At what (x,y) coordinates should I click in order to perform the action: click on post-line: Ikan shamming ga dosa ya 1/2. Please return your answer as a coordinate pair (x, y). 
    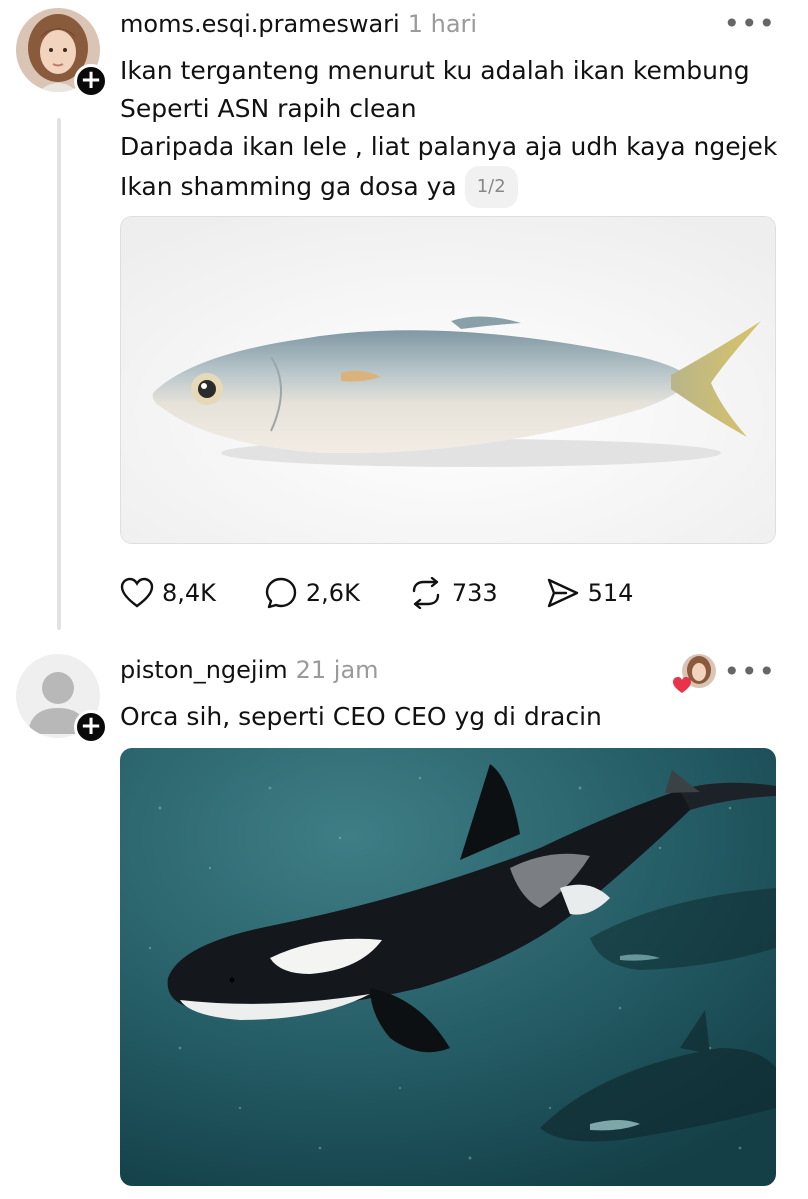
    Looking at the image, I should click on (448, 187).